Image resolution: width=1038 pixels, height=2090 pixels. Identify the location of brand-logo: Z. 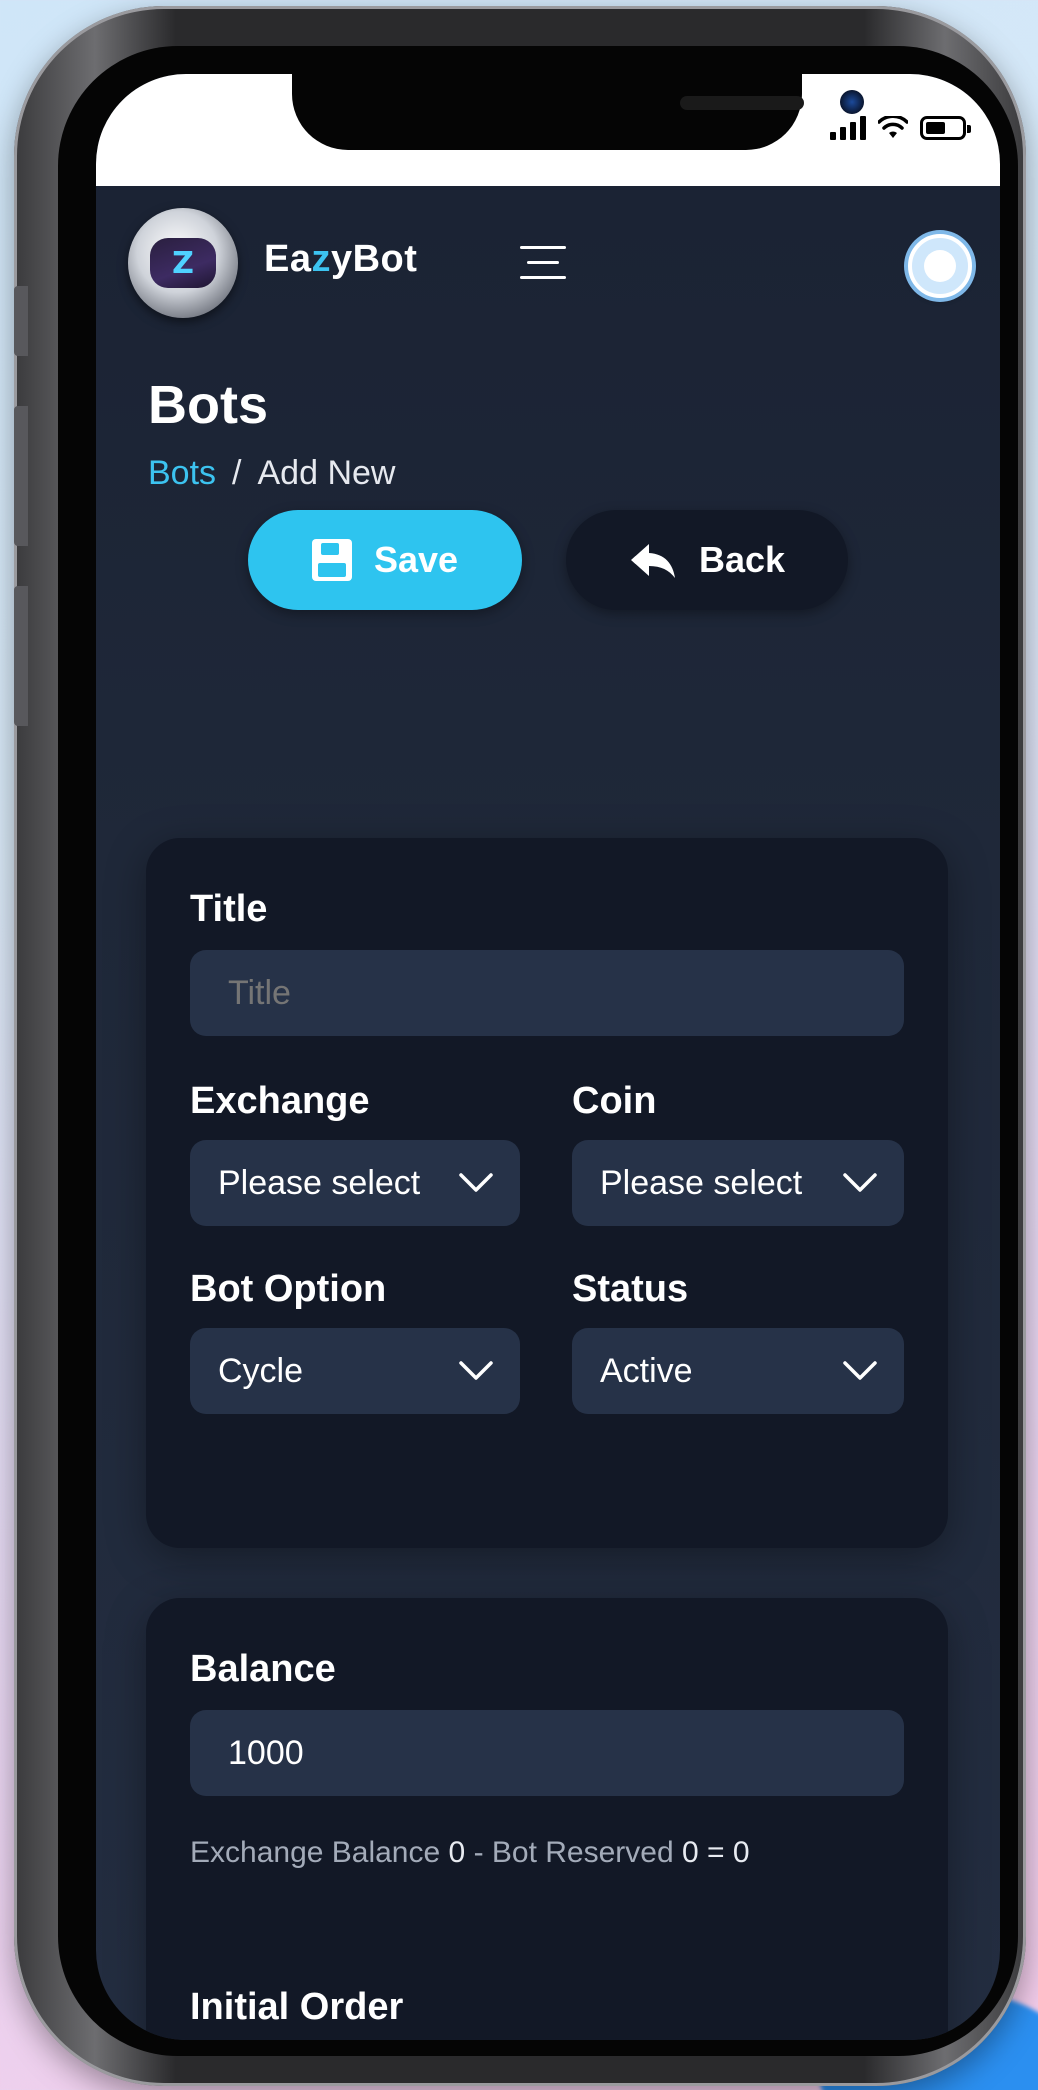
(183, 263).